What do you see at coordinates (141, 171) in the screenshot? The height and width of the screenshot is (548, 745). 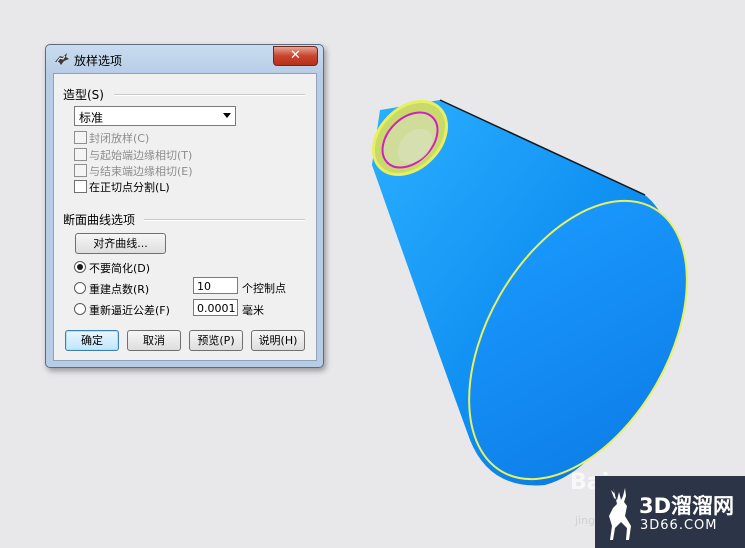 I see `tangent-end-label: 与结束端边缘相切(E)` at bounding box center [141, 171].